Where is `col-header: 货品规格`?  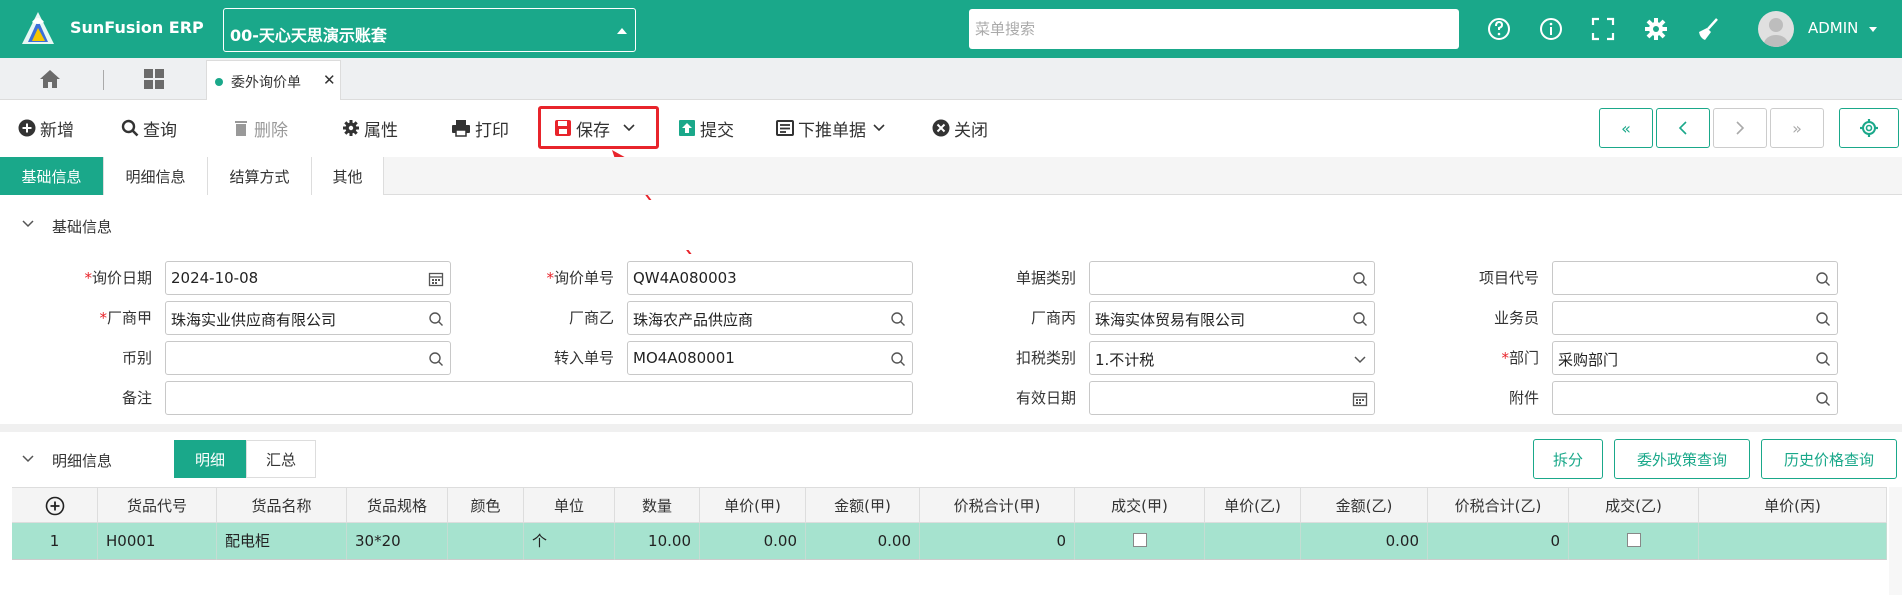
col-header: 货品规格 is located at coordinates (397, 506).